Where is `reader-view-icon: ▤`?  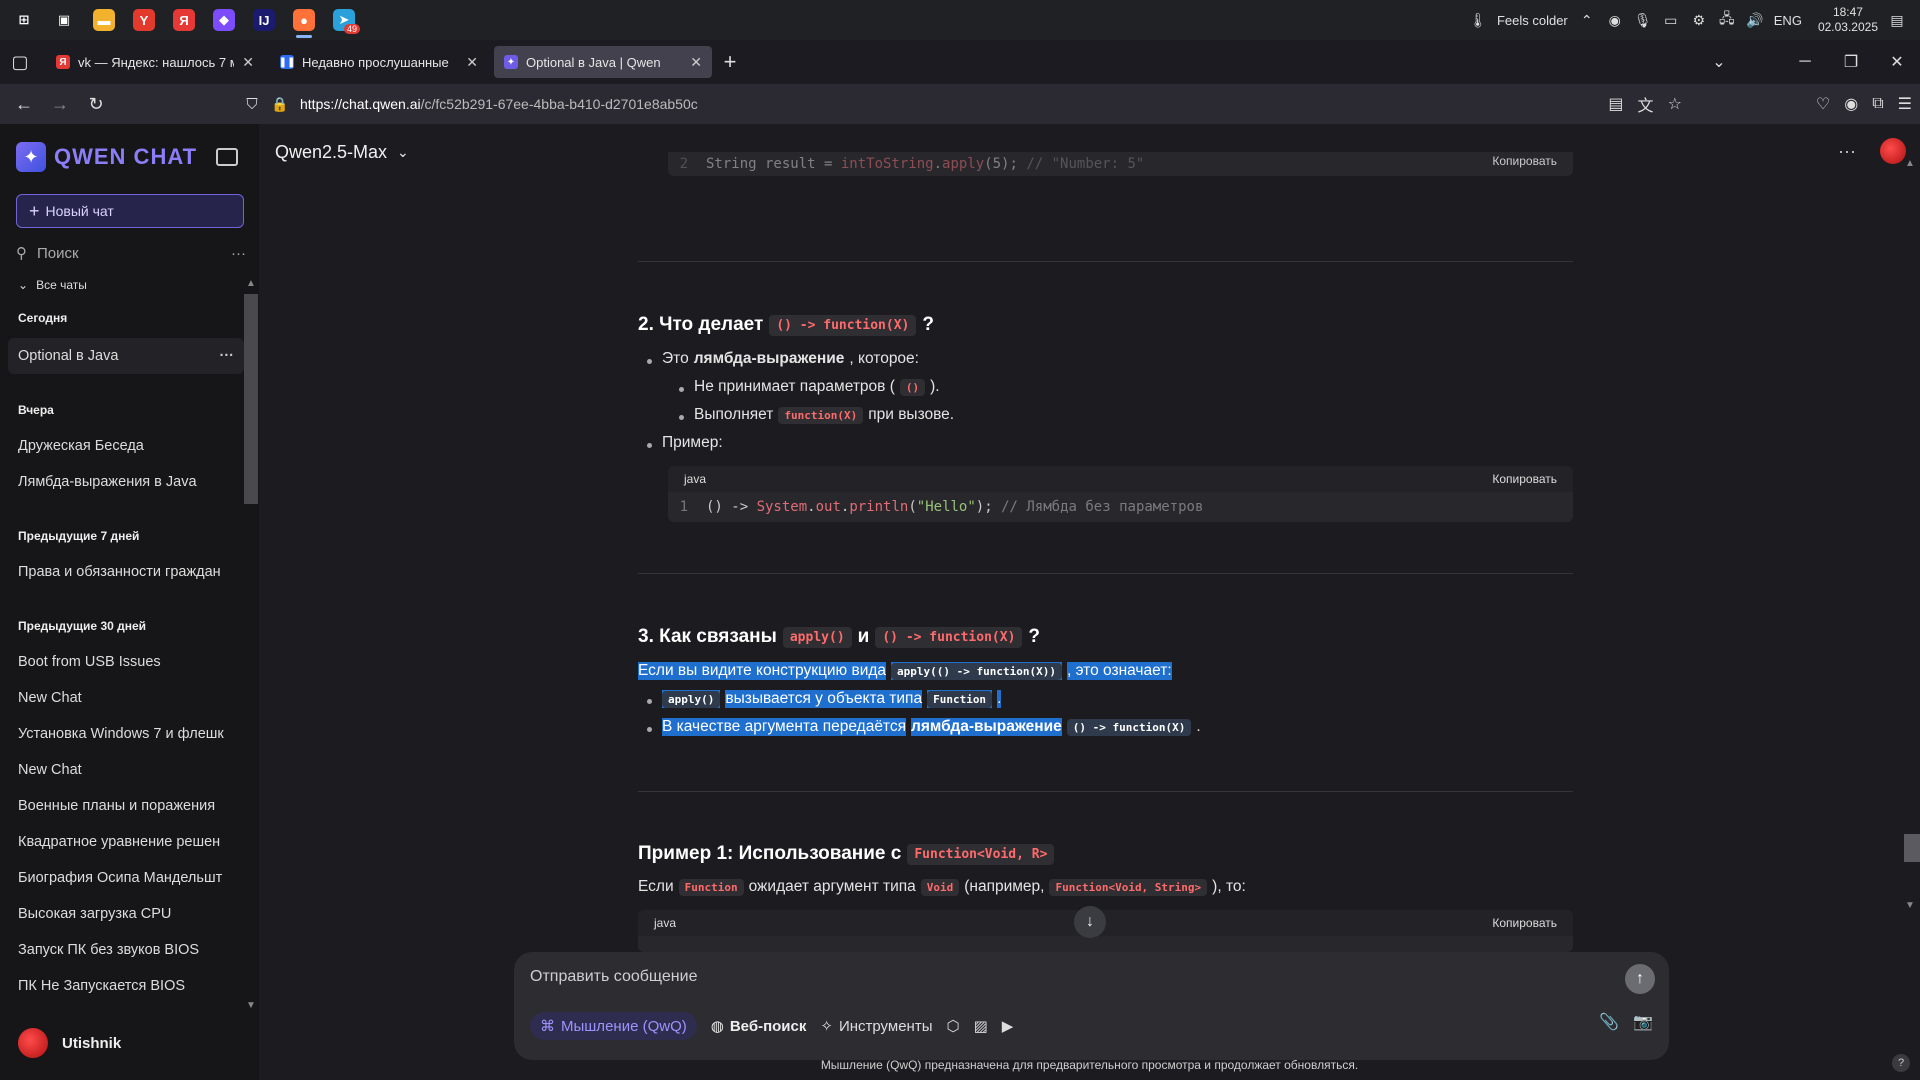
reader-view-icon: ▤ is located at coordinates (1615, 104).